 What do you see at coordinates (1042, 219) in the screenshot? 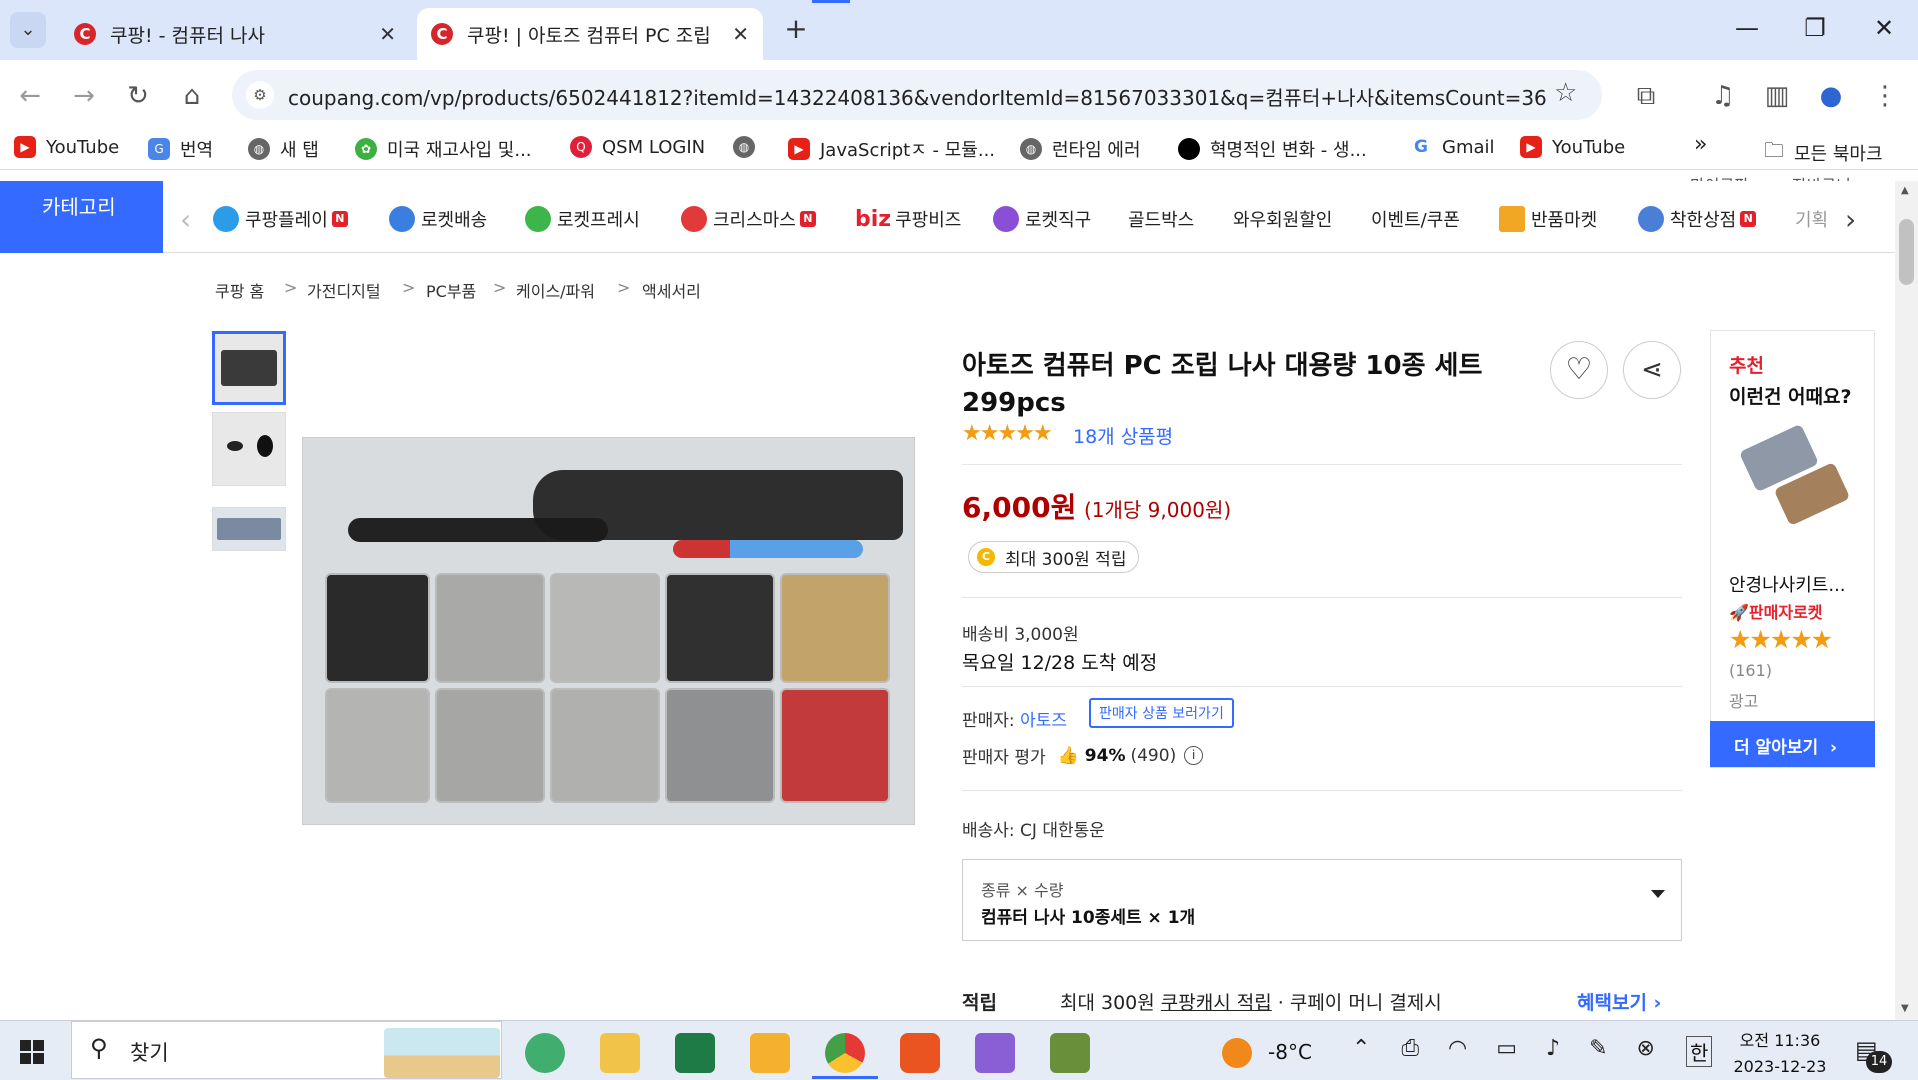
I see `nav-rocket-global: 로켓직구` at bounding box center [1042, 219].